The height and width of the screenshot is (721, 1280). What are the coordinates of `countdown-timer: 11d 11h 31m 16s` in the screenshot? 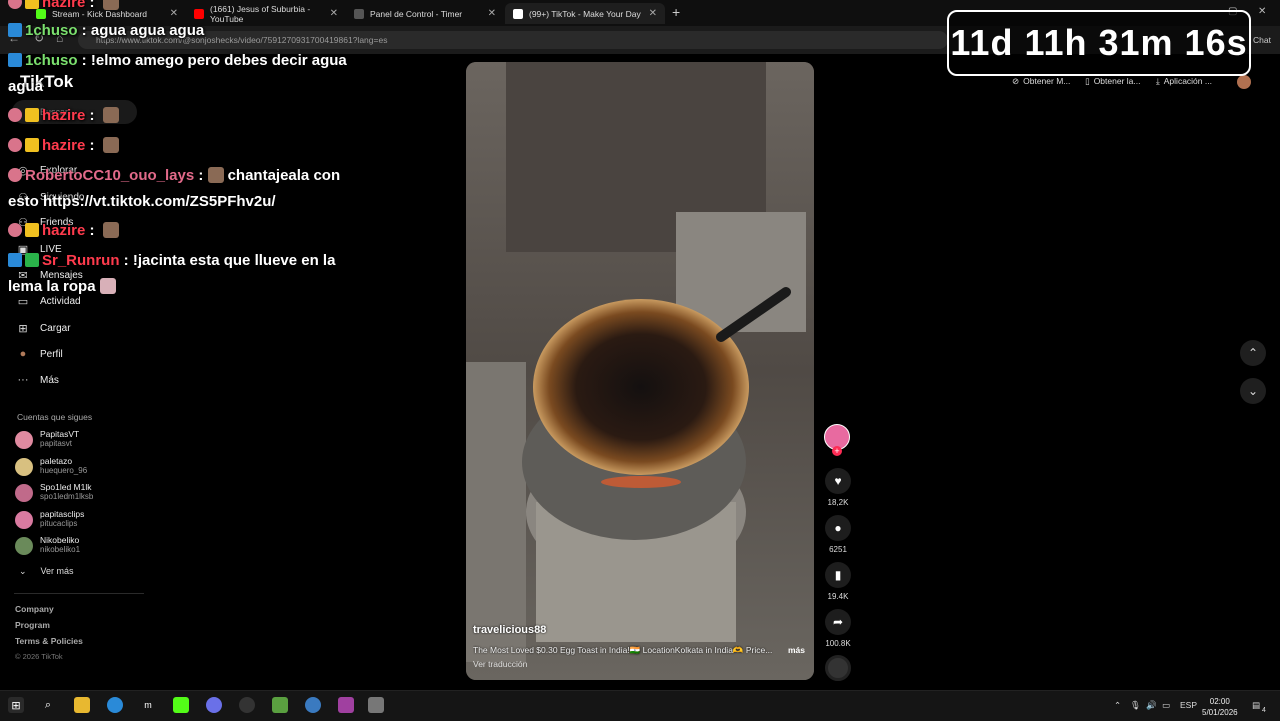 It's located at (1099, 43).